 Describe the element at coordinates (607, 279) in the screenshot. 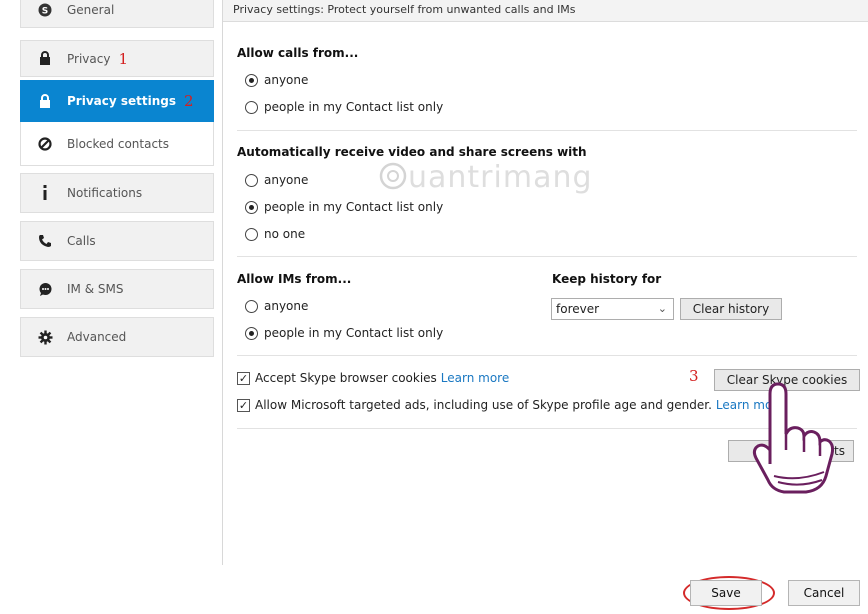

I see `keep-history-title: Keep history for` at that location.